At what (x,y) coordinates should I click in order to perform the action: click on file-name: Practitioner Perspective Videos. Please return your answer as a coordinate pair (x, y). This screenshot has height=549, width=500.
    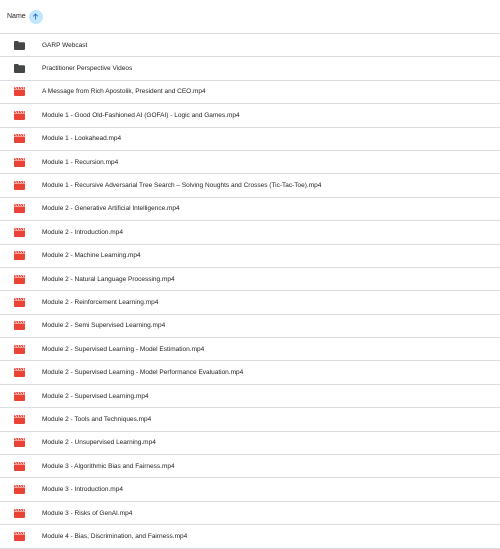
    Looking at the image, I should click on (87, 69).